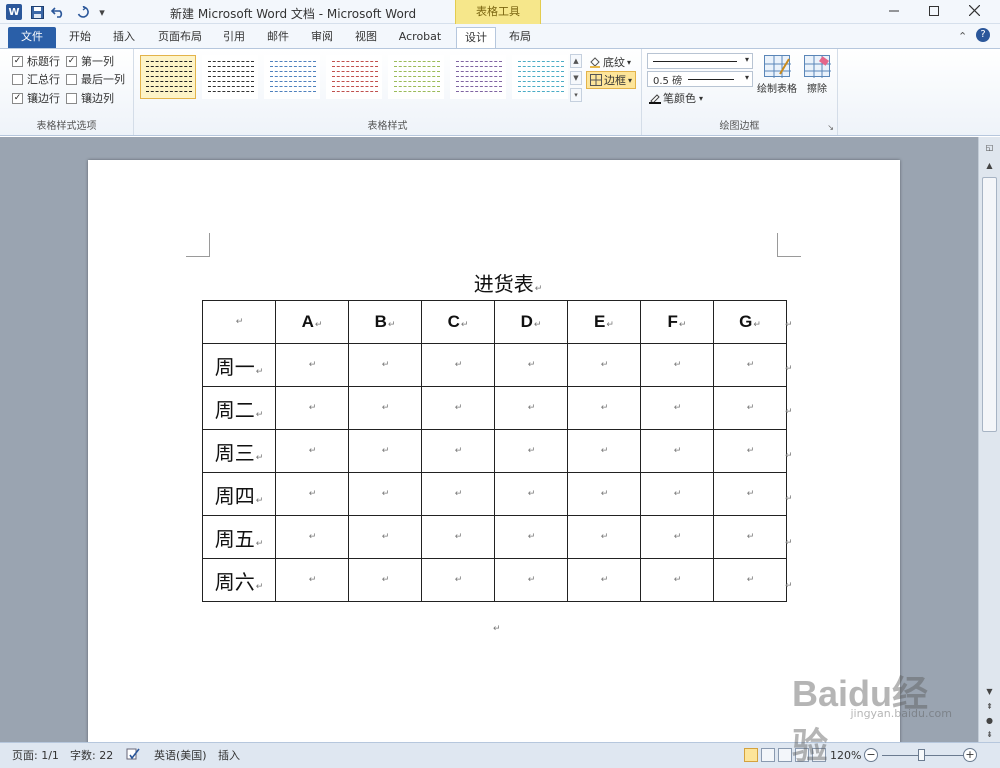  Describe the element at coordinates (989, 304) in the screenshot. I see `scroll-thumb` at that location.